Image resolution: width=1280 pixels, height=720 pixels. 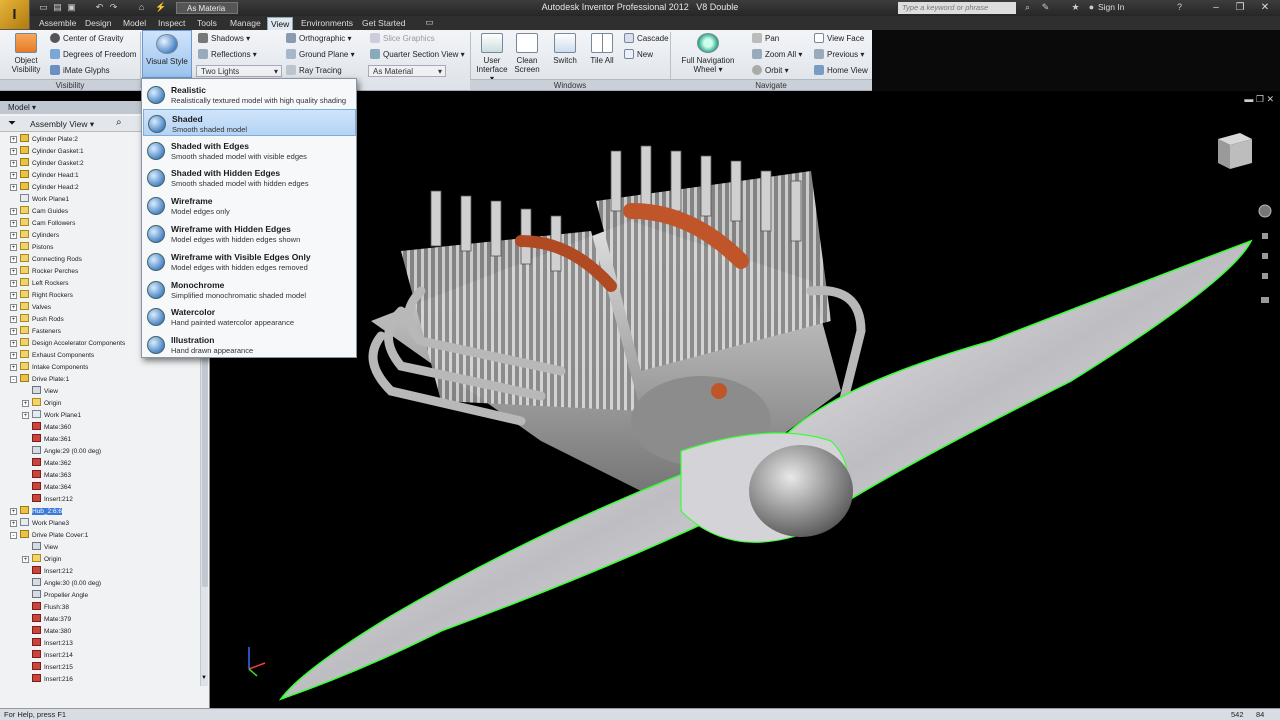 I want to click on tree-item: Flush:38, so click(x=45, y=608).